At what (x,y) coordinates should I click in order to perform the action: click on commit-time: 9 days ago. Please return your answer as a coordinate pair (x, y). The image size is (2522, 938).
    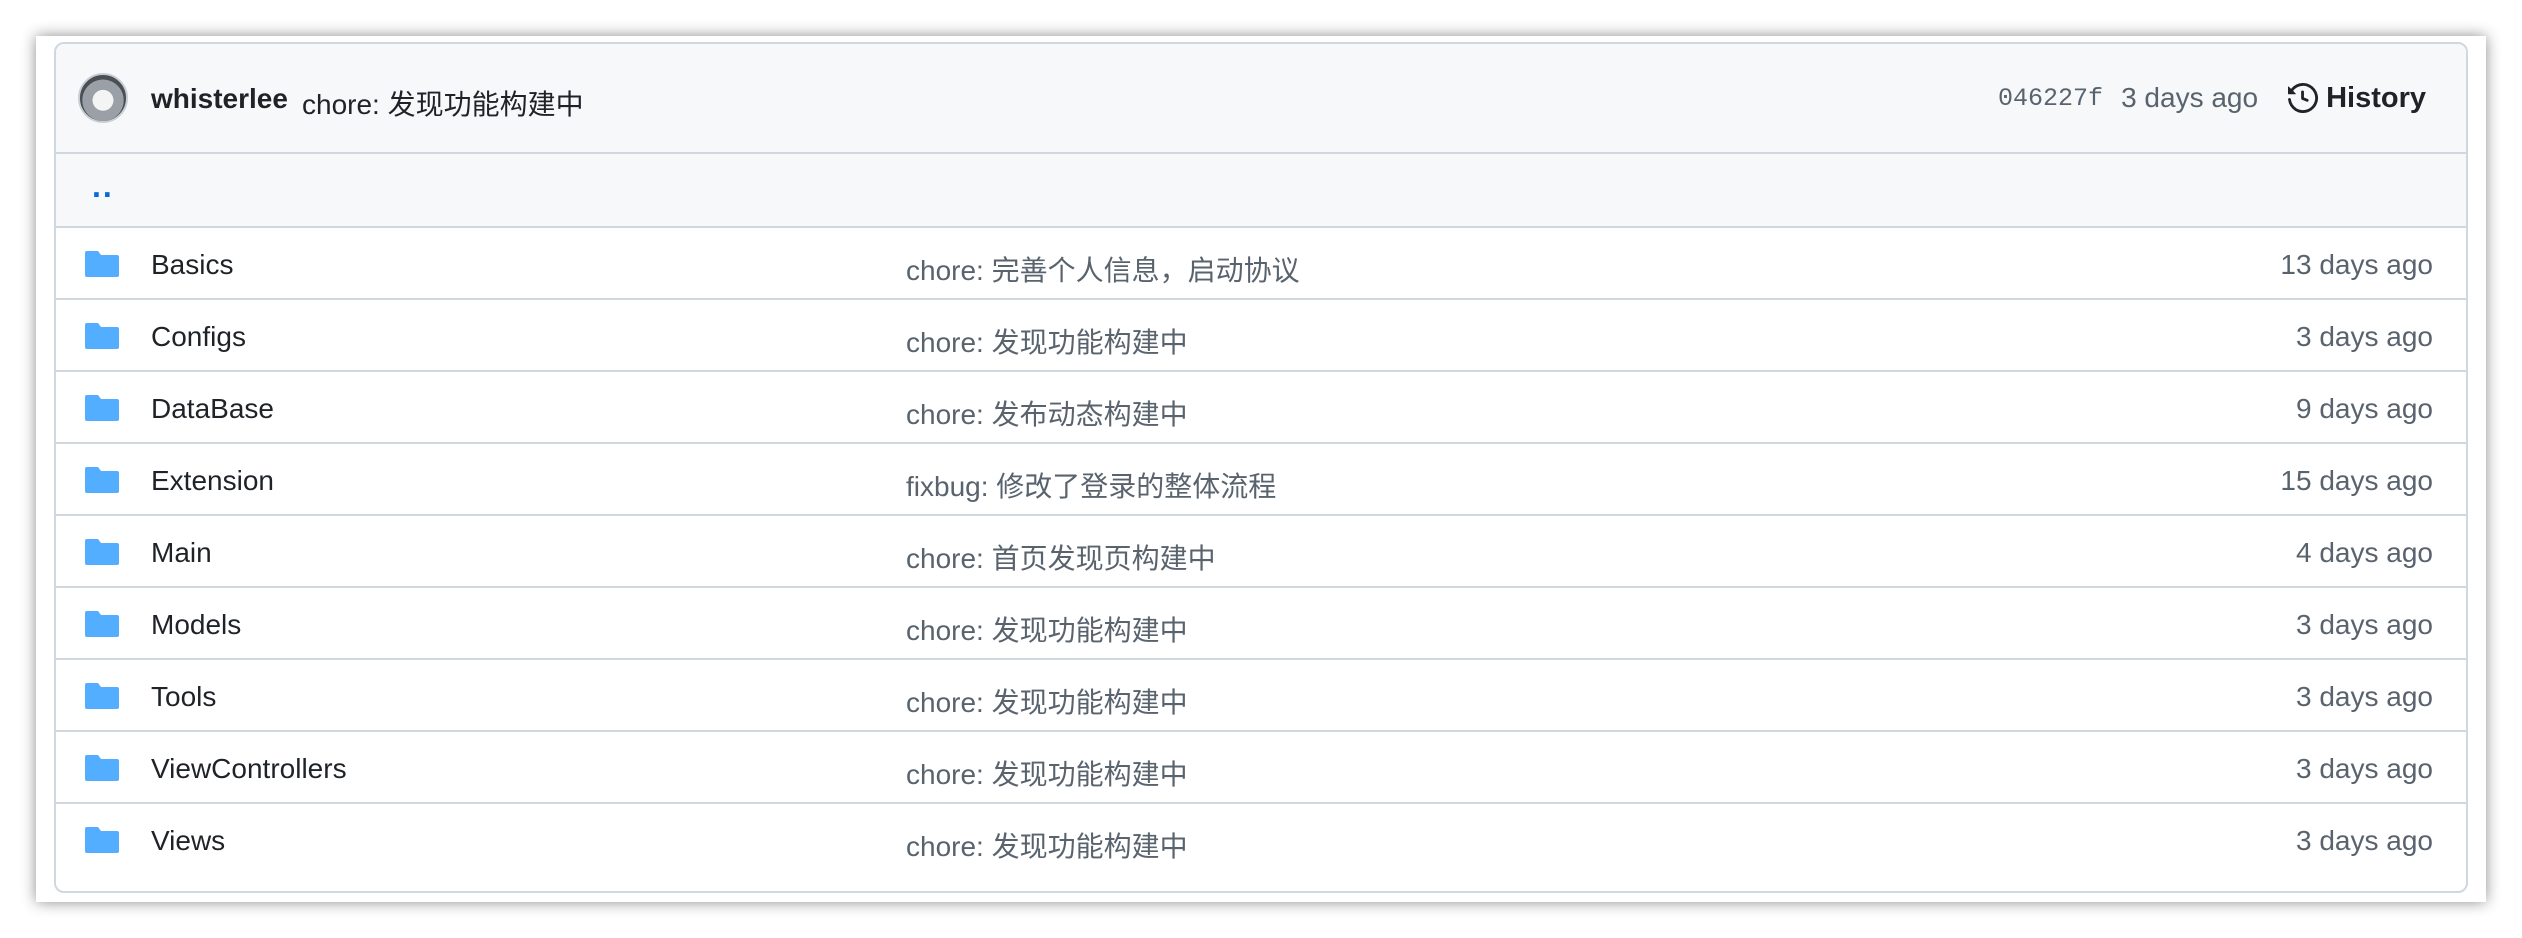
    Looking at the image, I should click on (2364, 408).